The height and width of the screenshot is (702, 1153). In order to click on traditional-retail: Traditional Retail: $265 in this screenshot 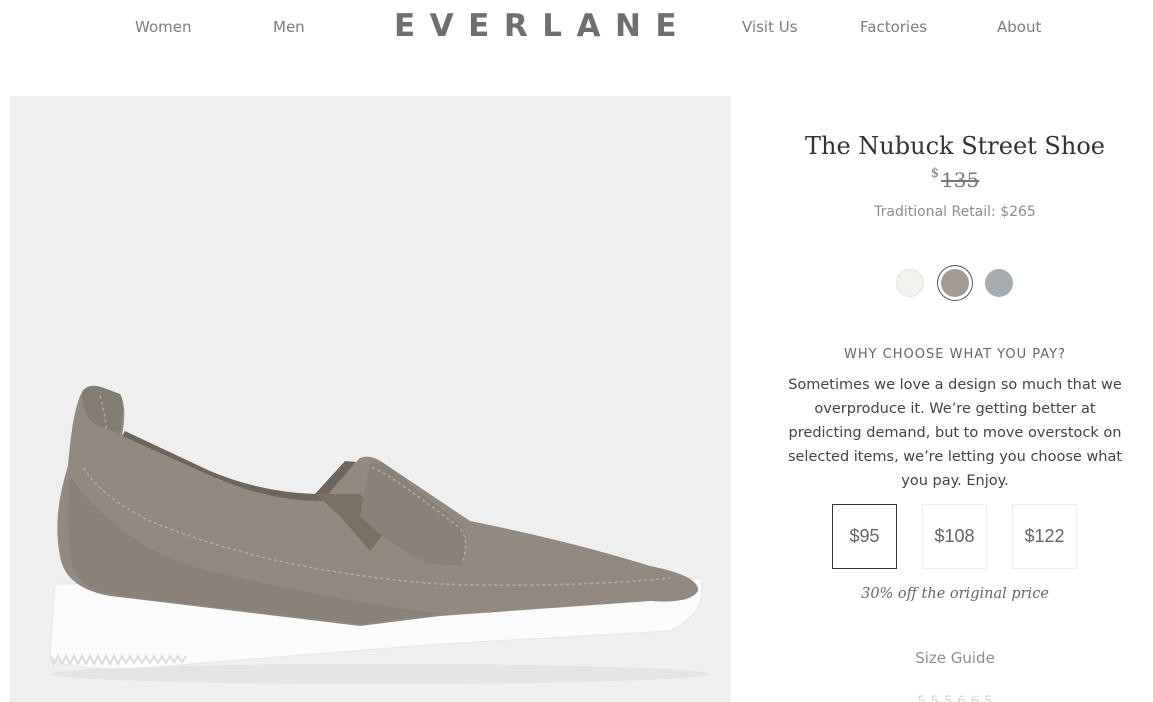, I will do `click(955, 212)`.